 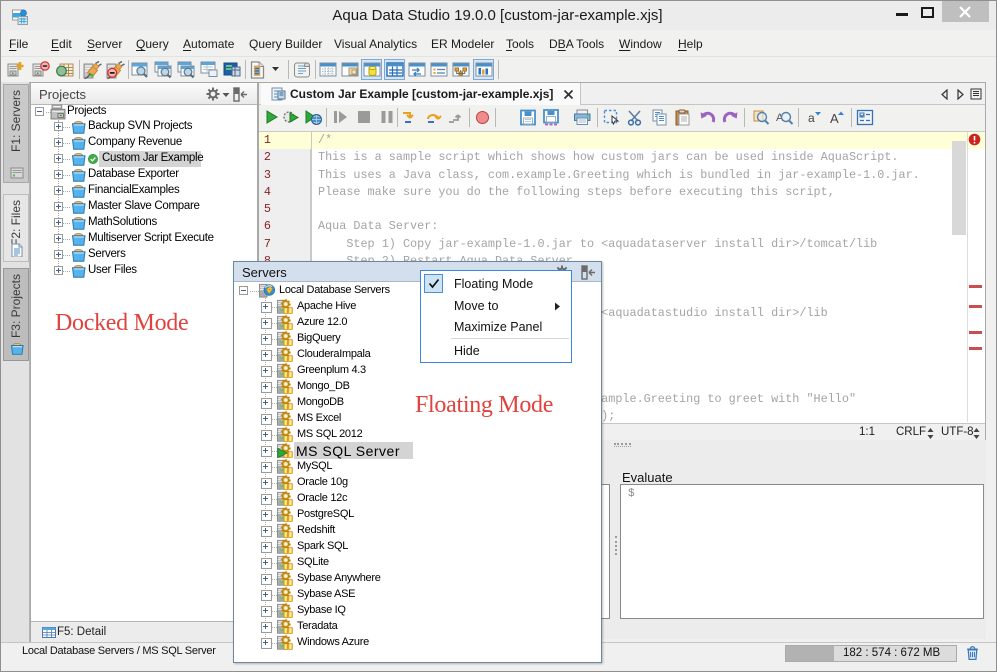 I want to click on svg-text: A, so click(x=834, y=118).